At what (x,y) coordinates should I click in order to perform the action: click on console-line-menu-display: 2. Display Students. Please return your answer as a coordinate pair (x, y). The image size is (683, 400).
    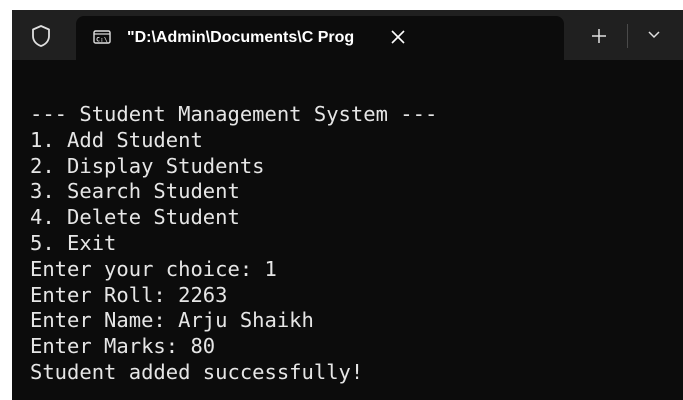
    Looking at the image, I should click on (147, 165).